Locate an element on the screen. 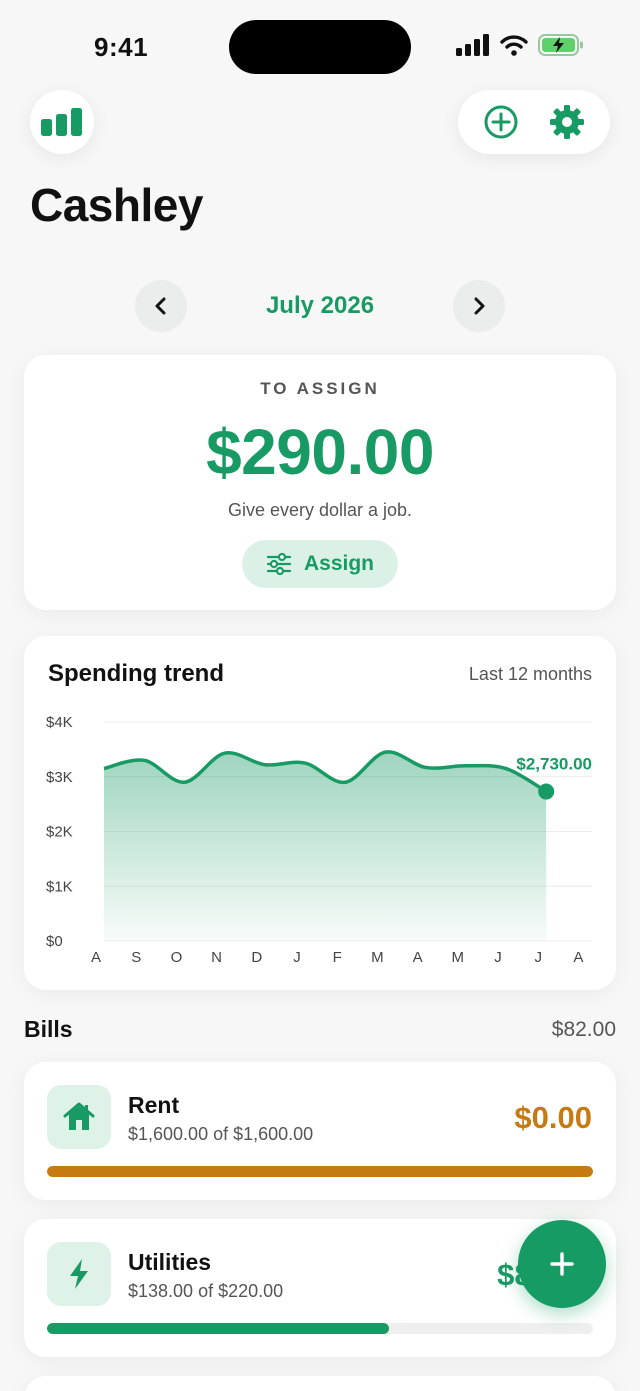 Image resolution: width=640 pixels, height=1391 pixels. status-time: 9:41 is located at coordinates (121, 47).